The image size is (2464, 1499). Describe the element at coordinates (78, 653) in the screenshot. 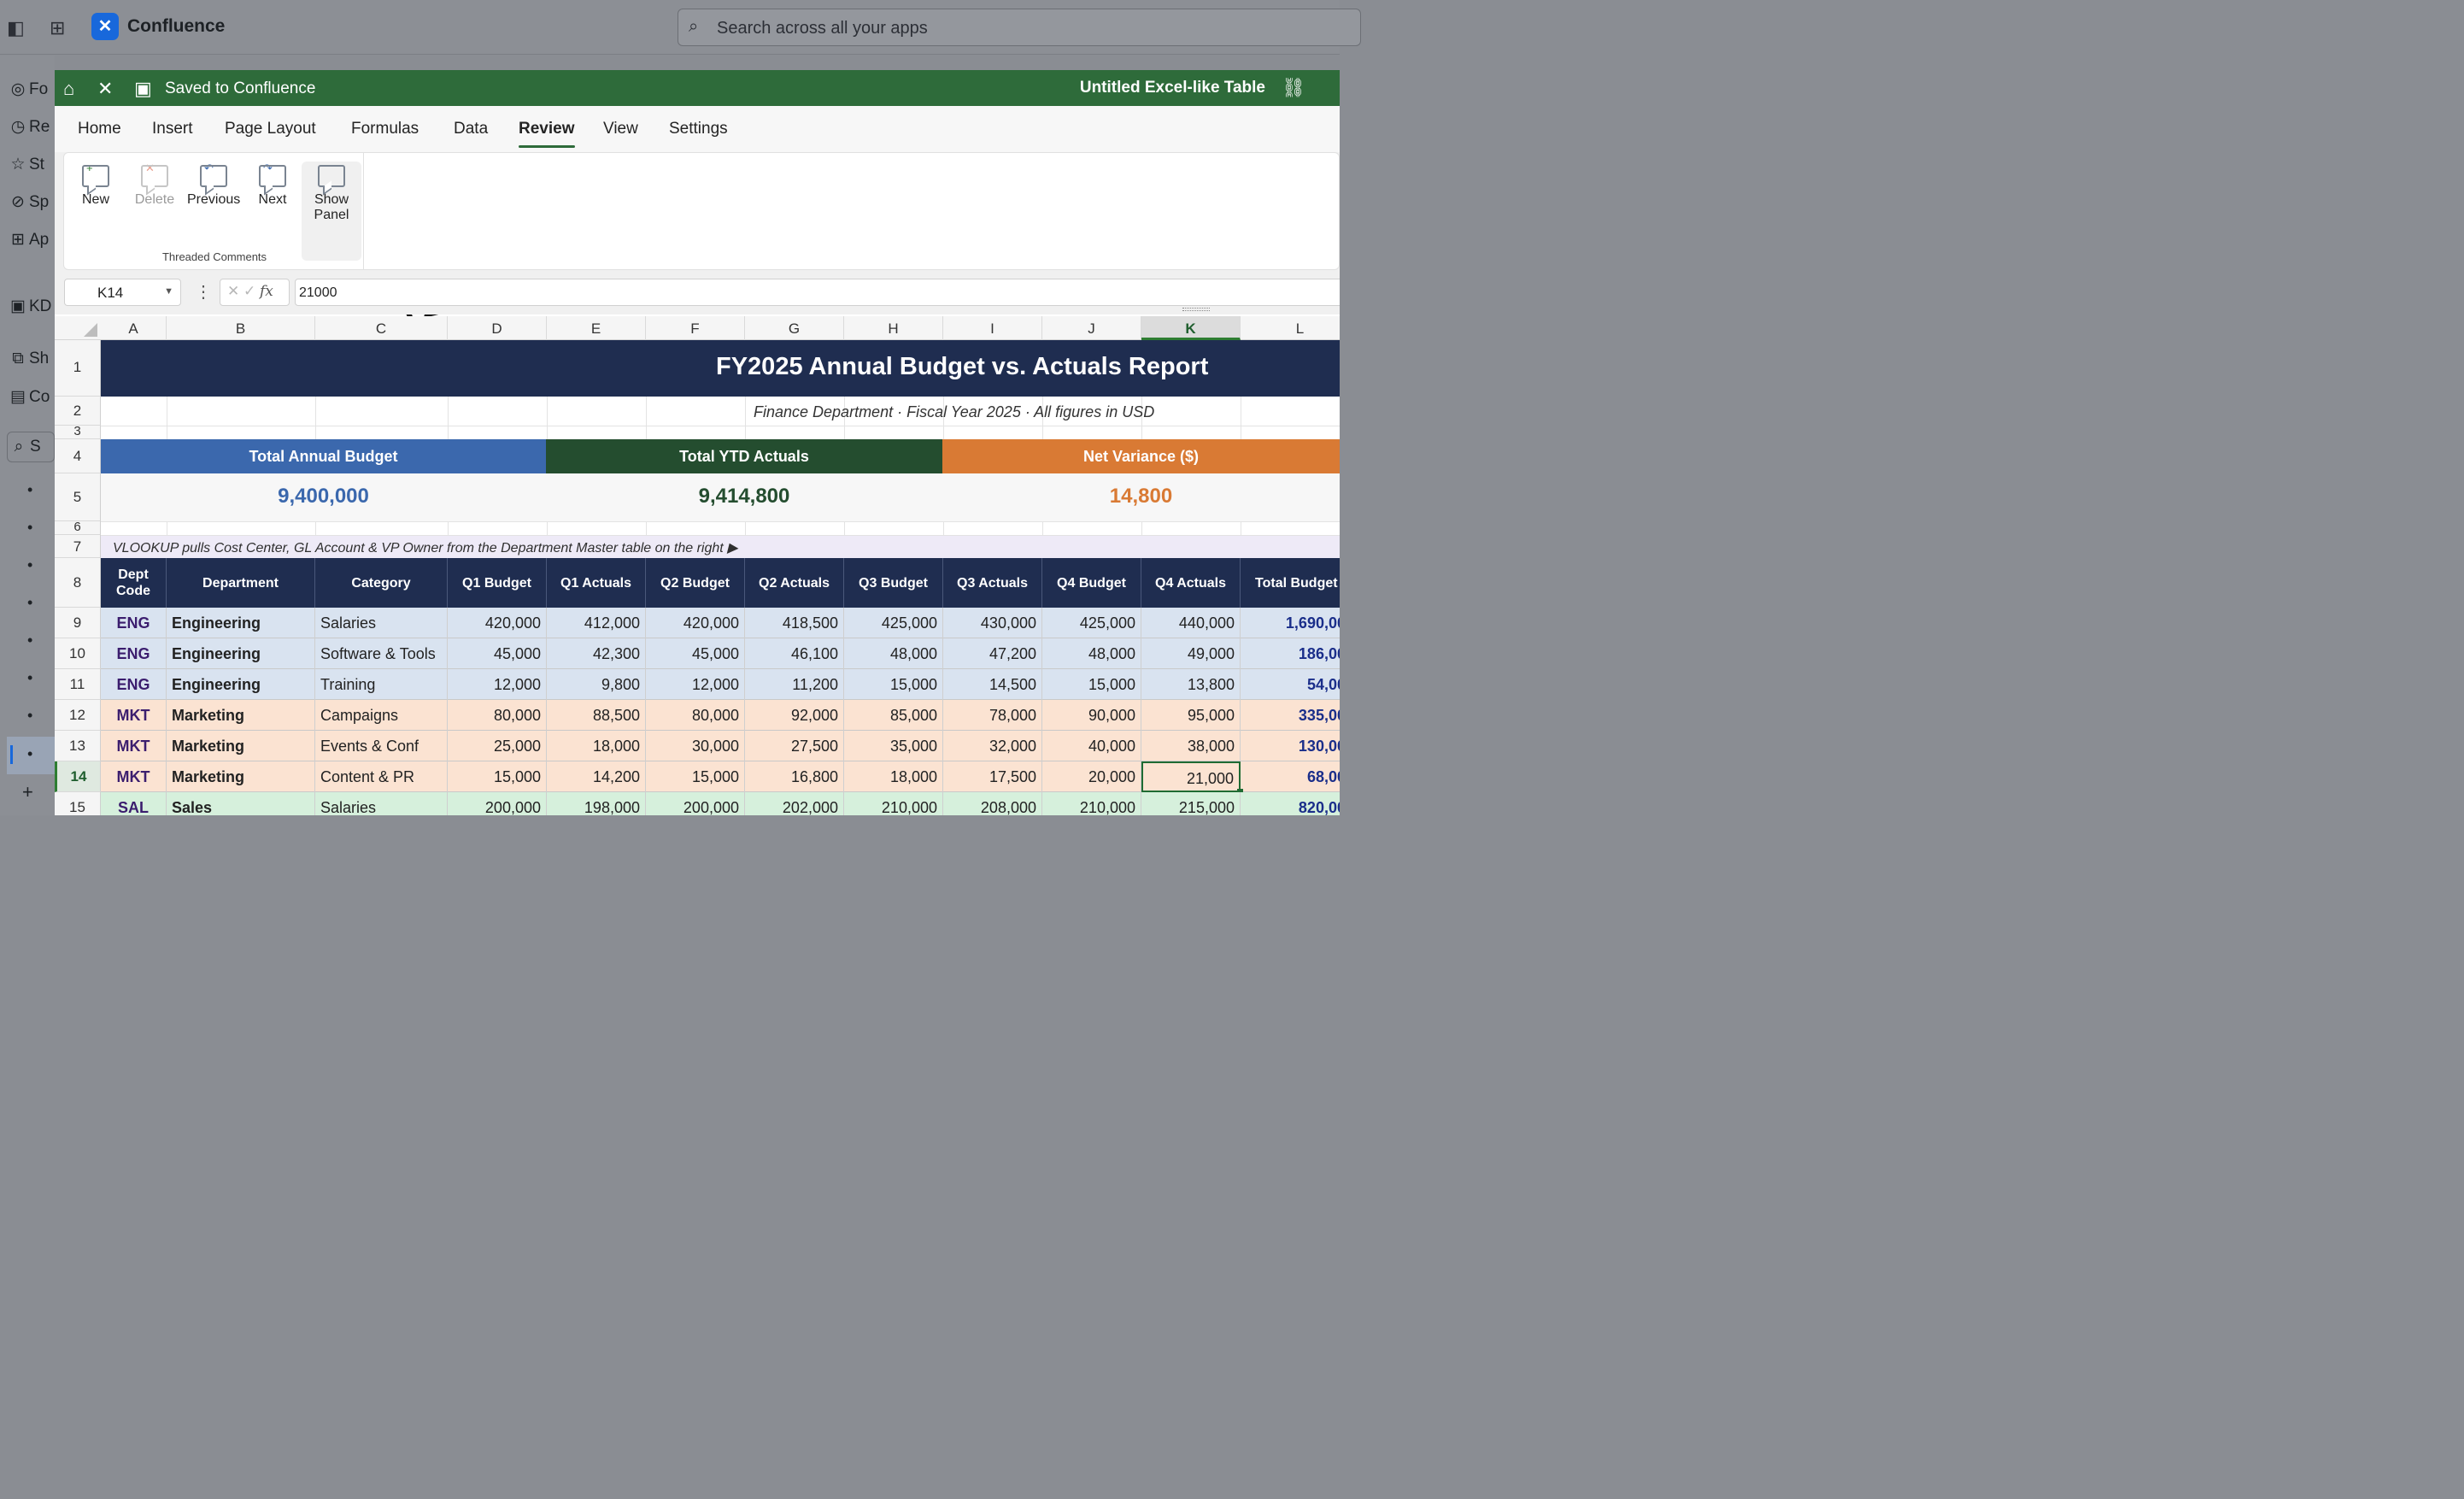

I see `row-header: 10` at that location.